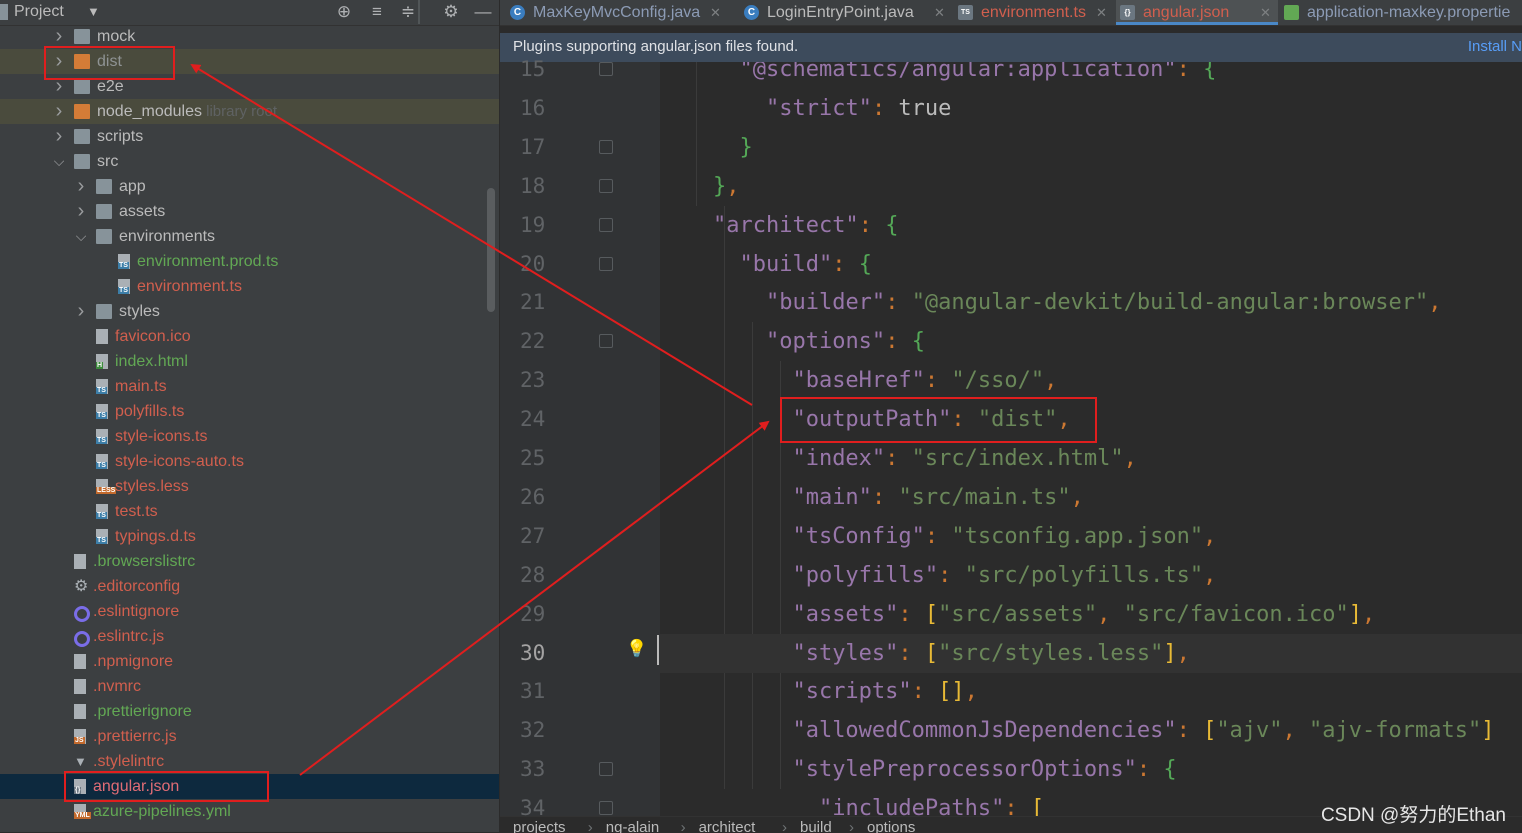  I want to click on code-line: "index": "src/index.html",, so click(898, 458).